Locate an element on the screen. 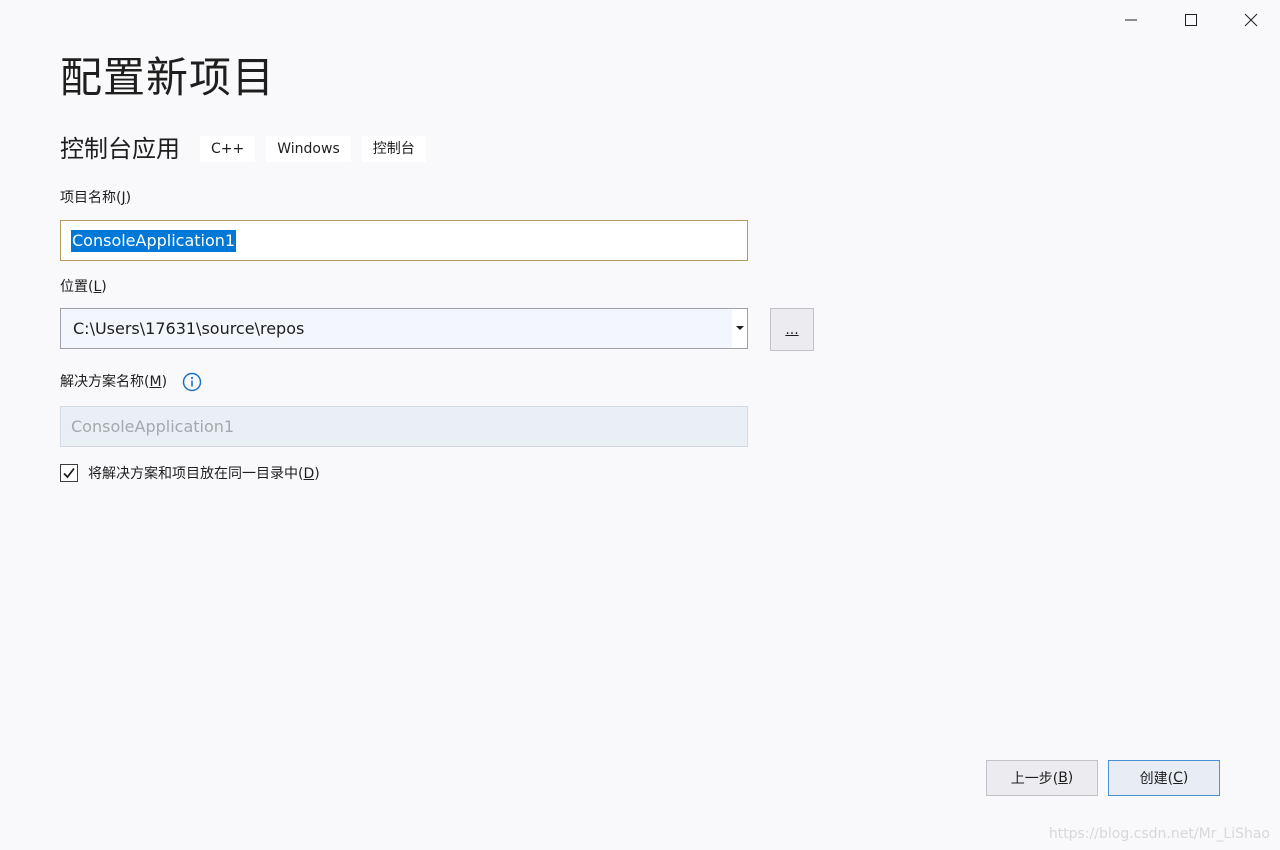 Image resolution: width=1280 pixels, height=850 pixels. tag-language: C++ is located at coordinates (228, 149).